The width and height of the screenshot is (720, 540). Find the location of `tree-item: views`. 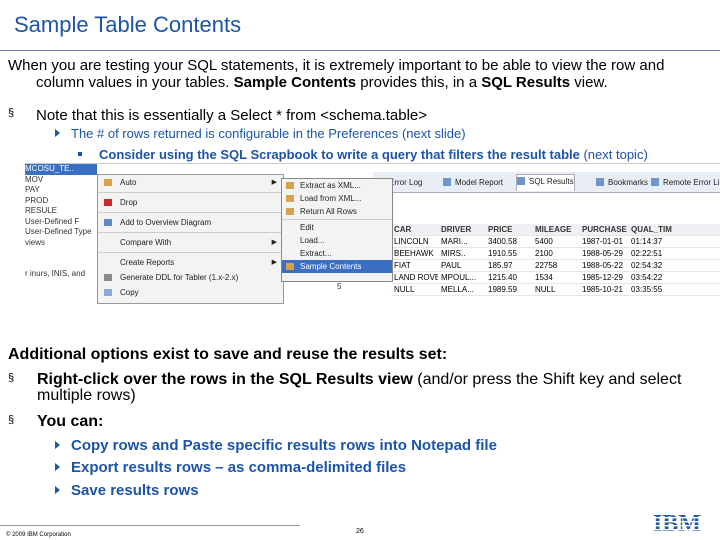

tree-item: views is located at coordinates (61, 243).